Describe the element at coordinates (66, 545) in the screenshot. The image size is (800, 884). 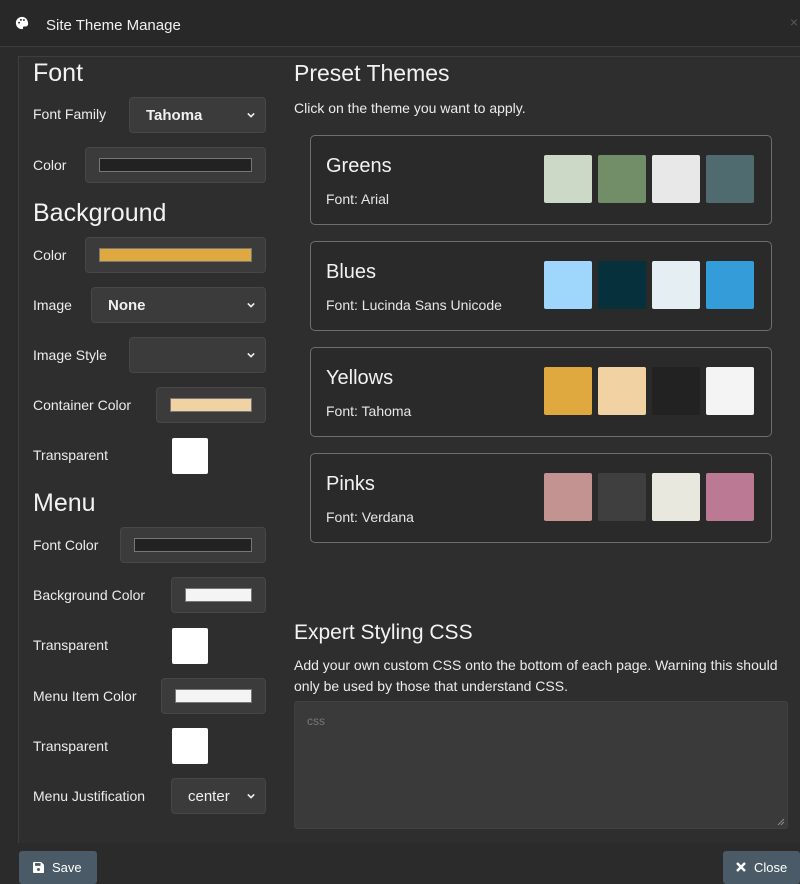
I see `menu-font-color-label: Font Color` at that location.